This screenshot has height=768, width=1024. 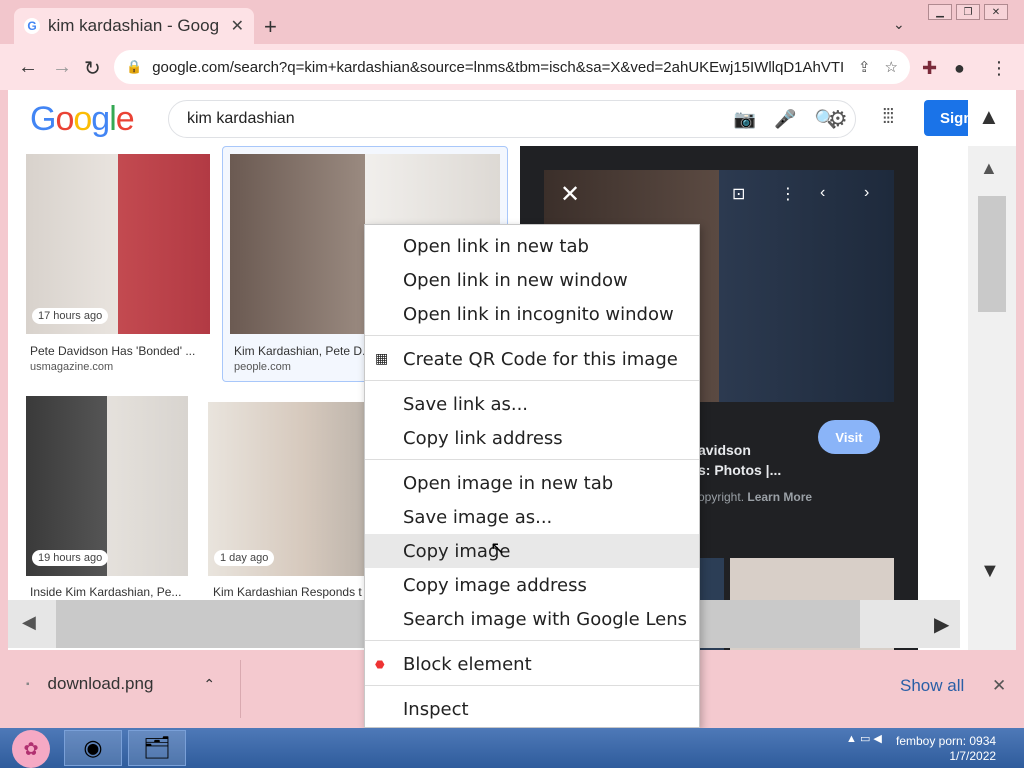 I want to click on next-arrow-icon: ›, so click(x=866, y=193).